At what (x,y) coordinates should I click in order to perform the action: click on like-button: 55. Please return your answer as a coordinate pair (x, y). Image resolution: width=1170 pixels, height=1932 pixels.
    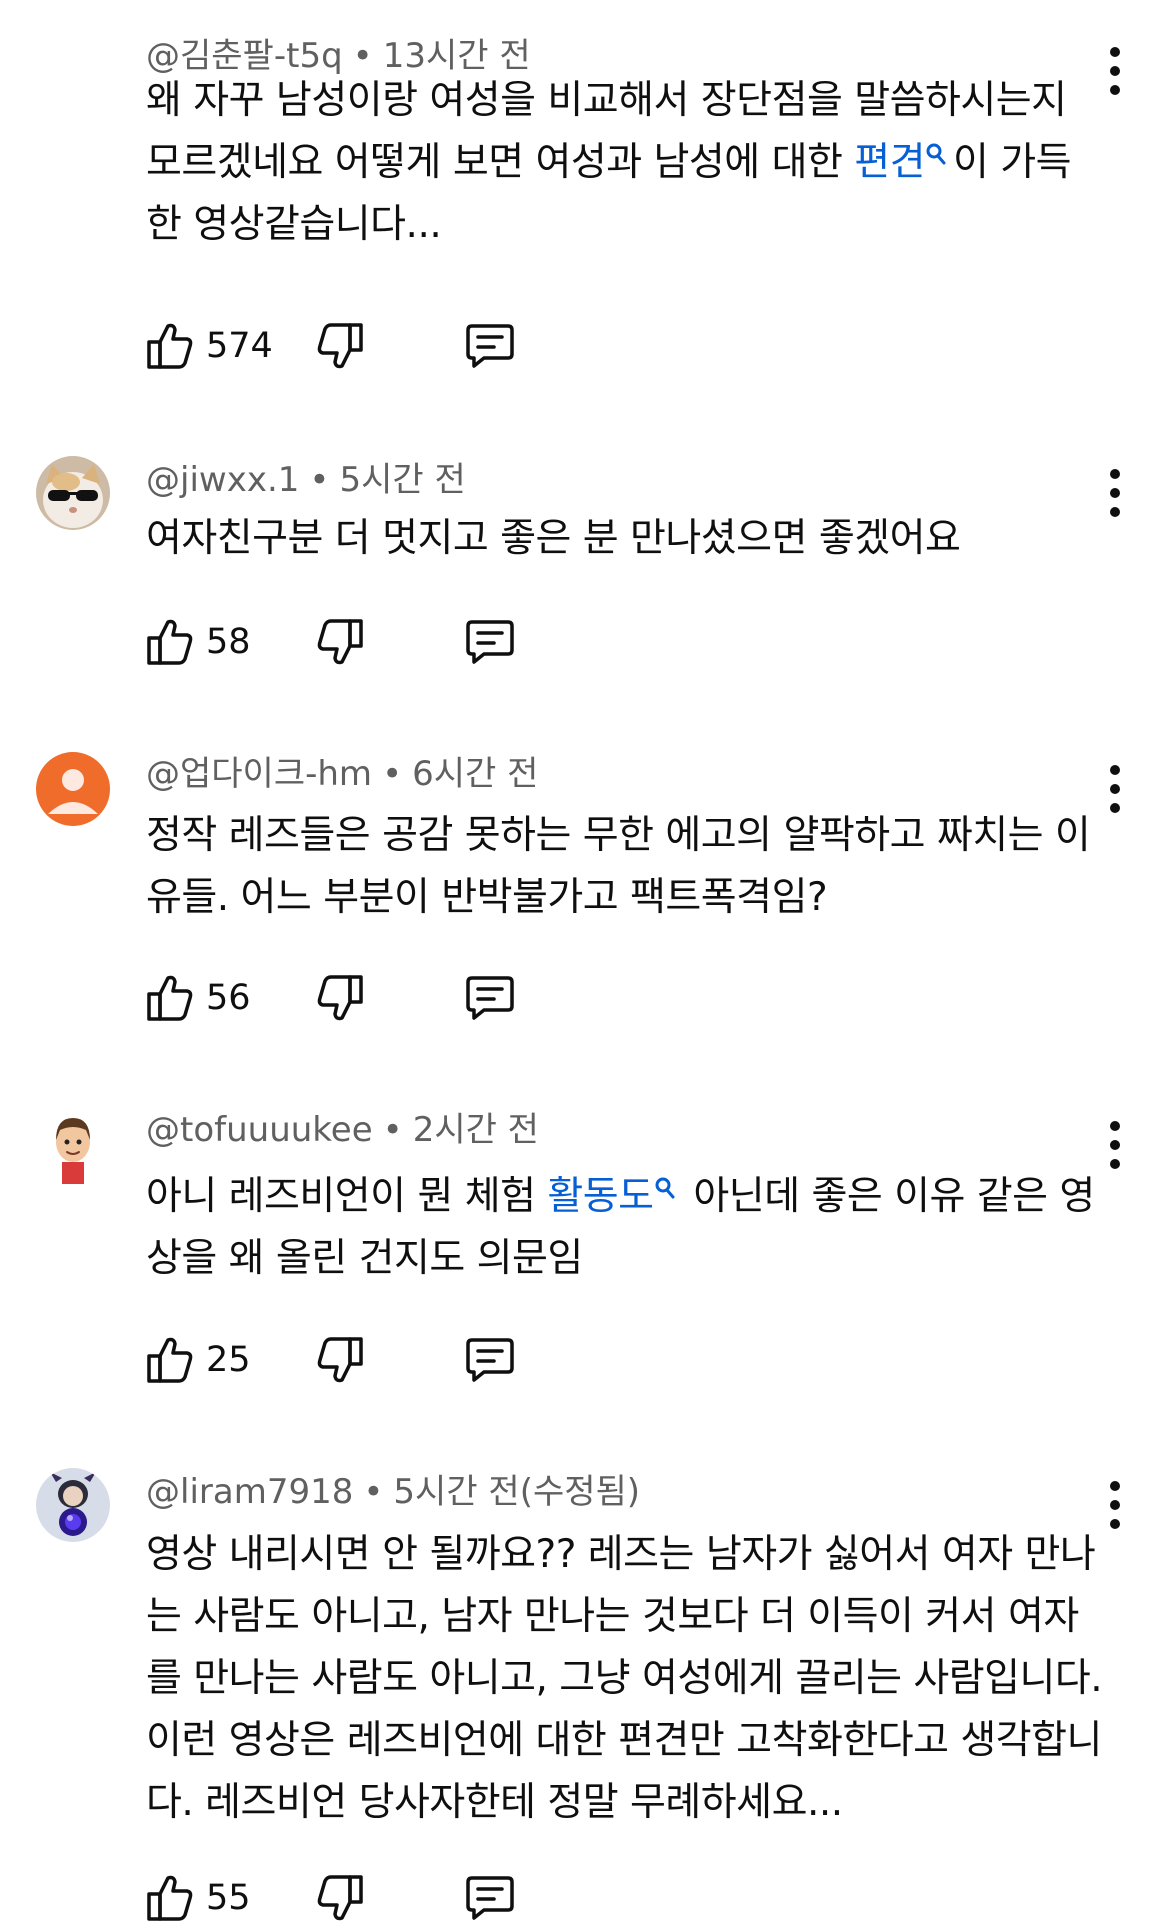
    Looking at the image, I should click on (198, 1898).